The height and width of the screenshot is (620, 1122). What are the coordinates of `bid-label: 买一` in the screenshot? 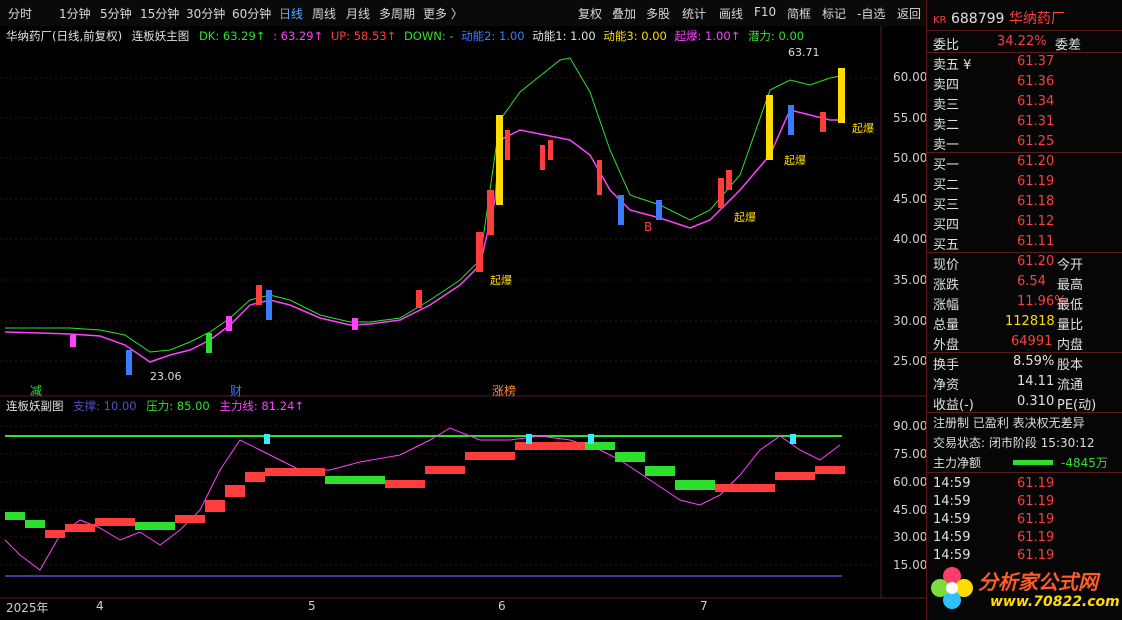 It's located at (946, 165).